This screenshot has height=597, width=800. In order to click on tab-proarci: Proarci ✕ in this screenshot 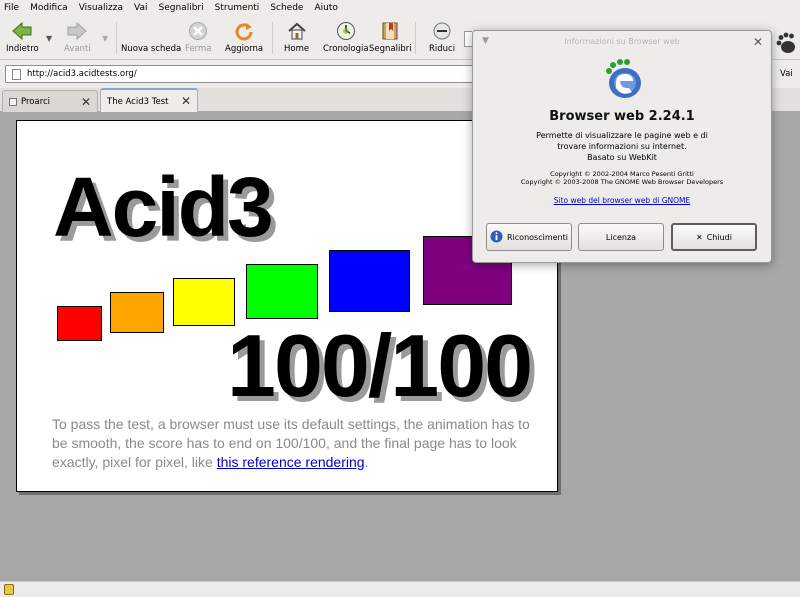, I will do `click(50, 101)`.